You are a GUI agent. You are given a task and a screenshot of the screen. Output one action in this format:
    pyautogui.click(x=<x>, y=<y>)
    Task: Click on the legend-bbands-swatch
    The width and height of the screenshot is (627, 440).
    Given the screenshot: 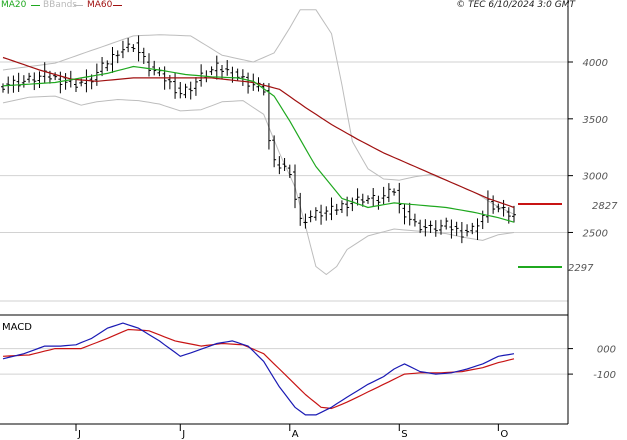 What is the action you would take?
    pyautogui.click(x=78, y=5)
    